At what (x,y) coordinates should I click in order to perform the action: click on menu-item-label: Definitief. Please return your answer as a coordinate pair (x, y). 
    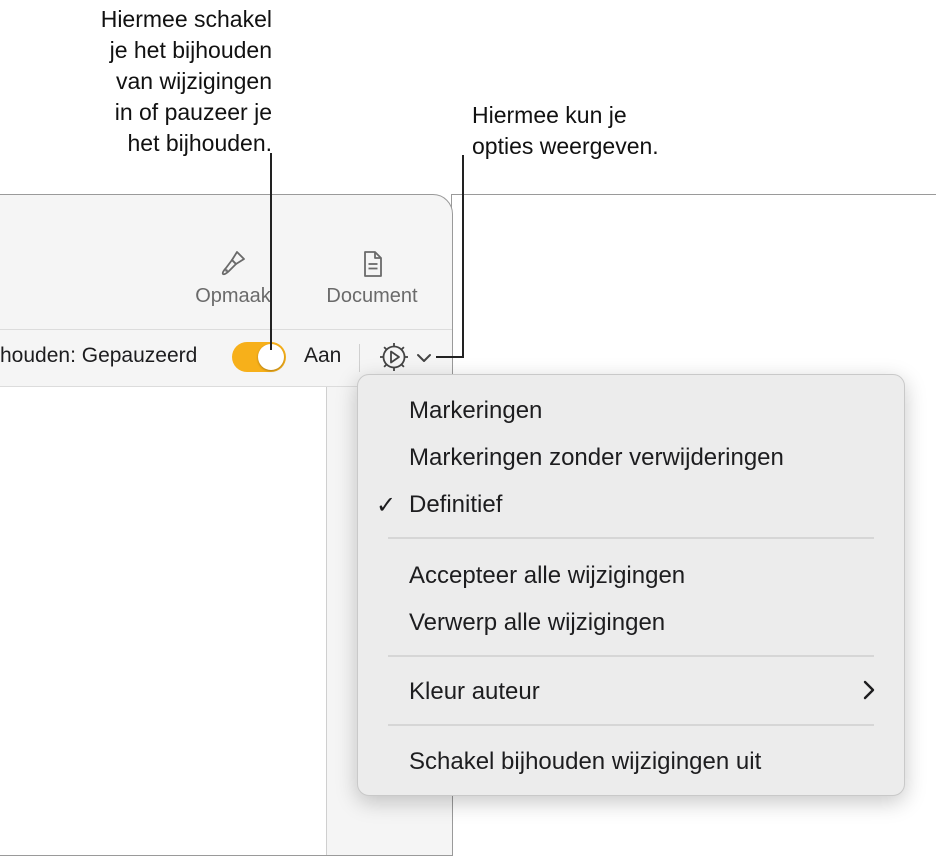
    Looking at the image, I should click on (456, 504).